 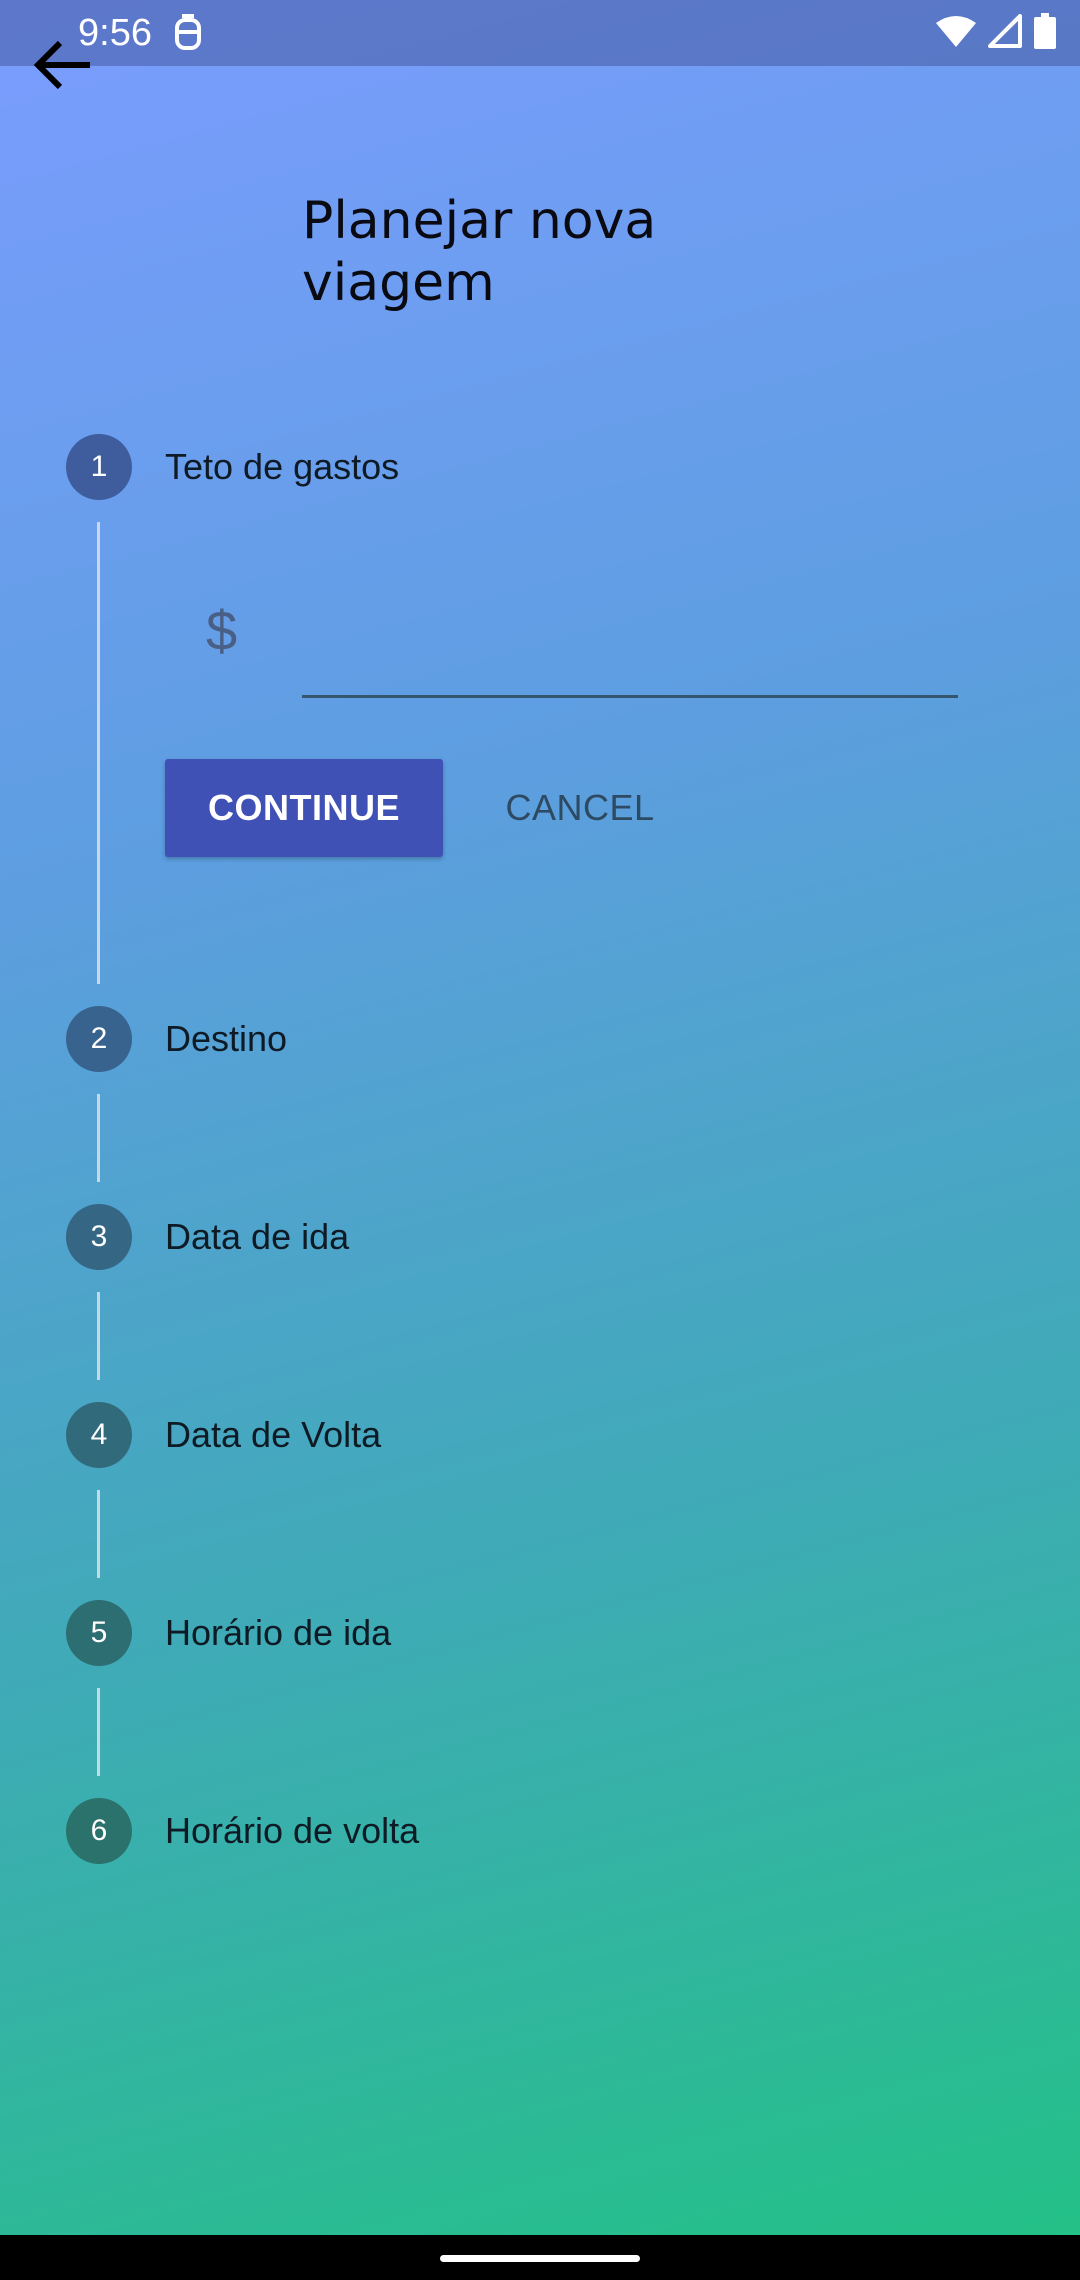 I want to click on home-indicator, so click(x=540, y=2258).